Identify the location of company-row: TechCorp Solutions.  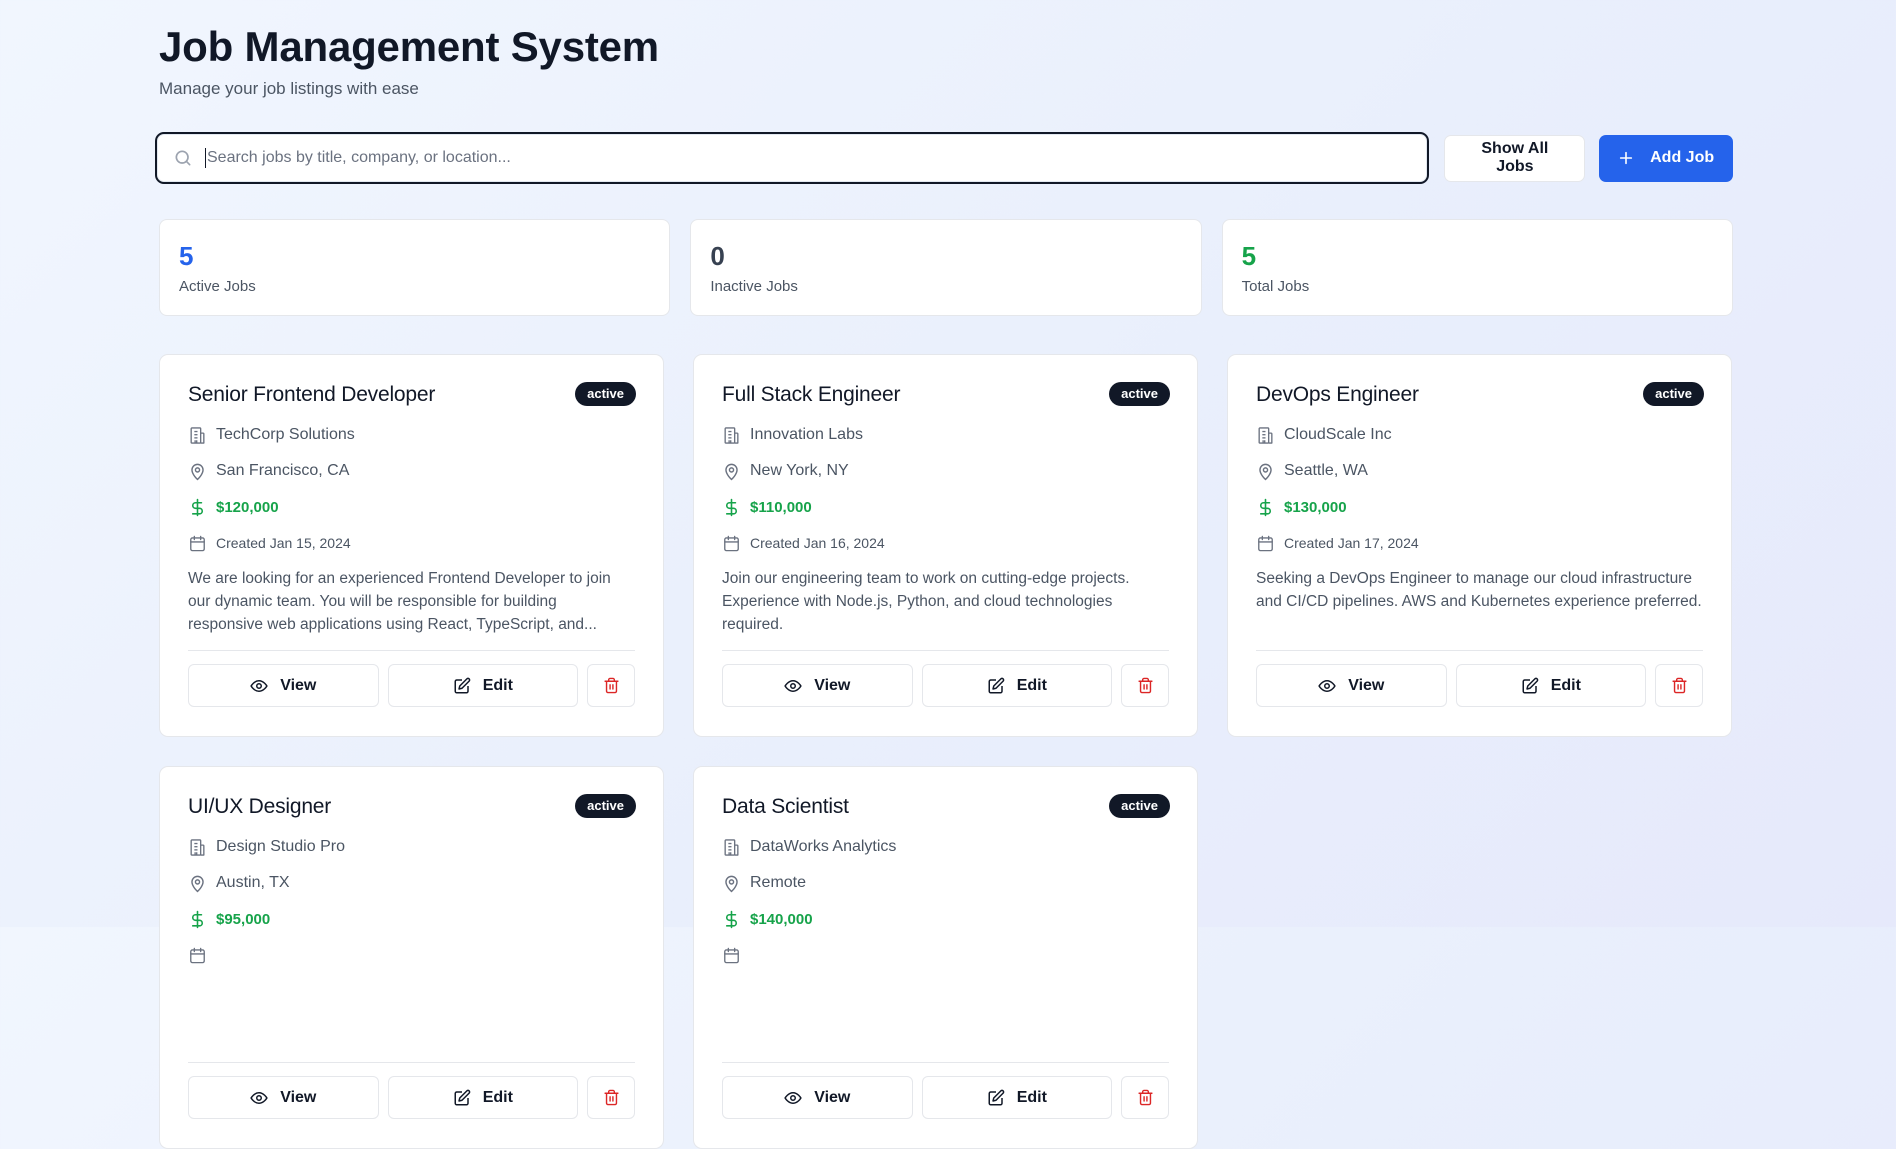
(411, 435).